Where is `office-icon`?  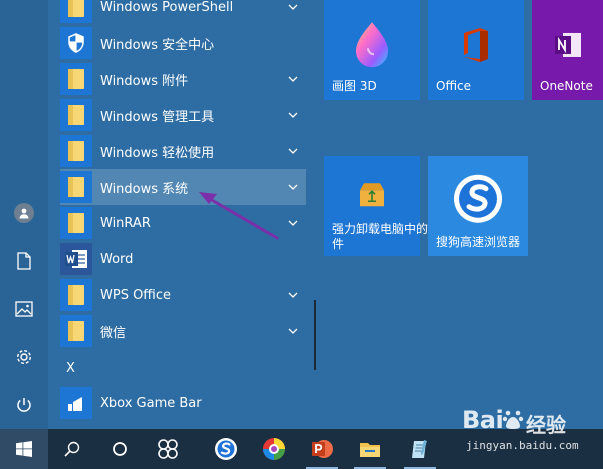 office-icon is located at coordinates (476, 44).